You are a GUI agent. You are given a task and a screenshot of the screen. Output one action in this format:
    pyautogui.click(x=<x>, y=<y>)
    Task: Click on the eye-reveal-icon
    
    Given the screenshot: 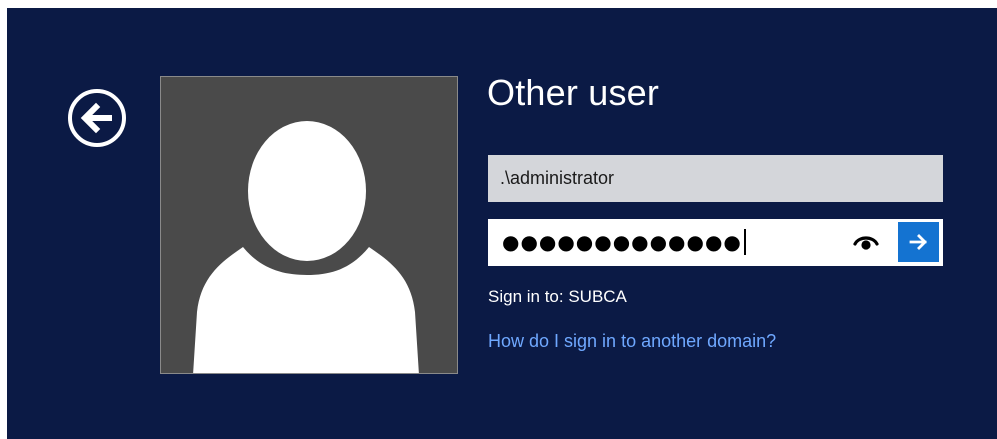 What is the action you would take?
    pyautogui.click(x=866, y=243)
    